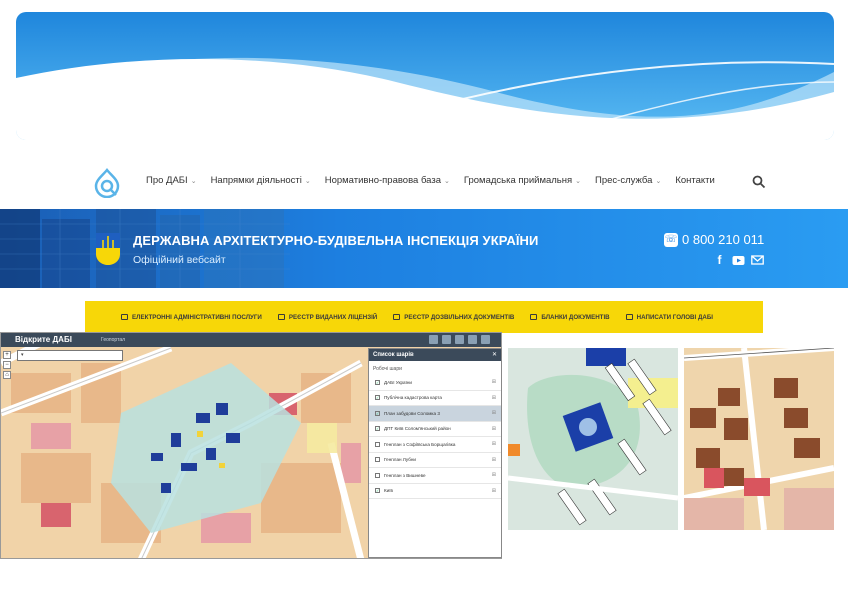 Image resolution: width=848 pixels, height=599 pixels. What do you see at coordinates (472, 339) in the screenshot?
I see `table-icon` at bounding box center [472, 339].